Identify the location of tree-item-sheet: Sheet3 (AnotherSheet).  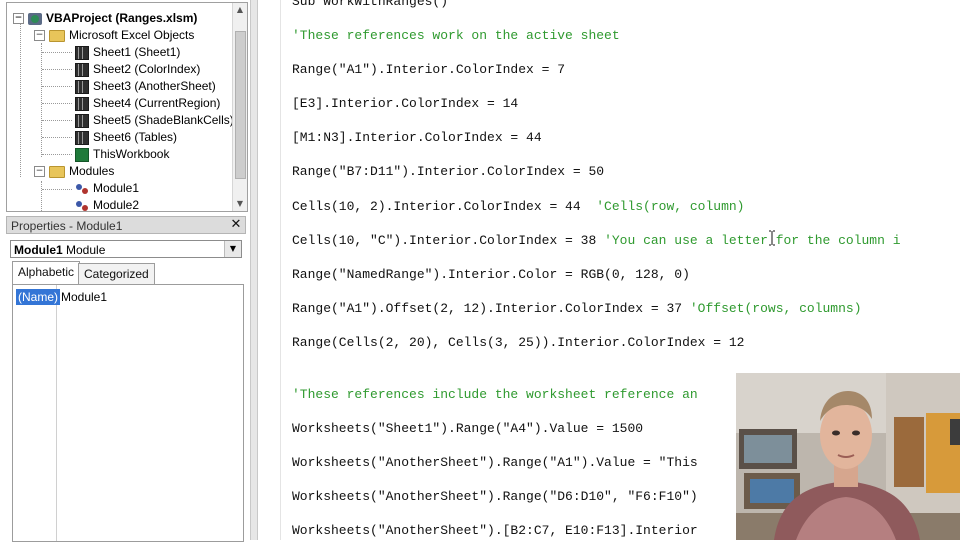
(145, 86).